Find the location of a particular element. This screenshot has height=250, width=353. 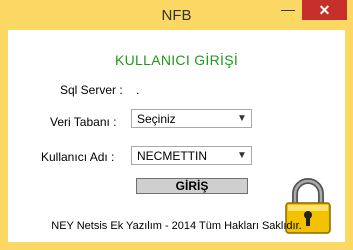

user-selected-value: NECMETTIN is located at coordinates (172, 156).